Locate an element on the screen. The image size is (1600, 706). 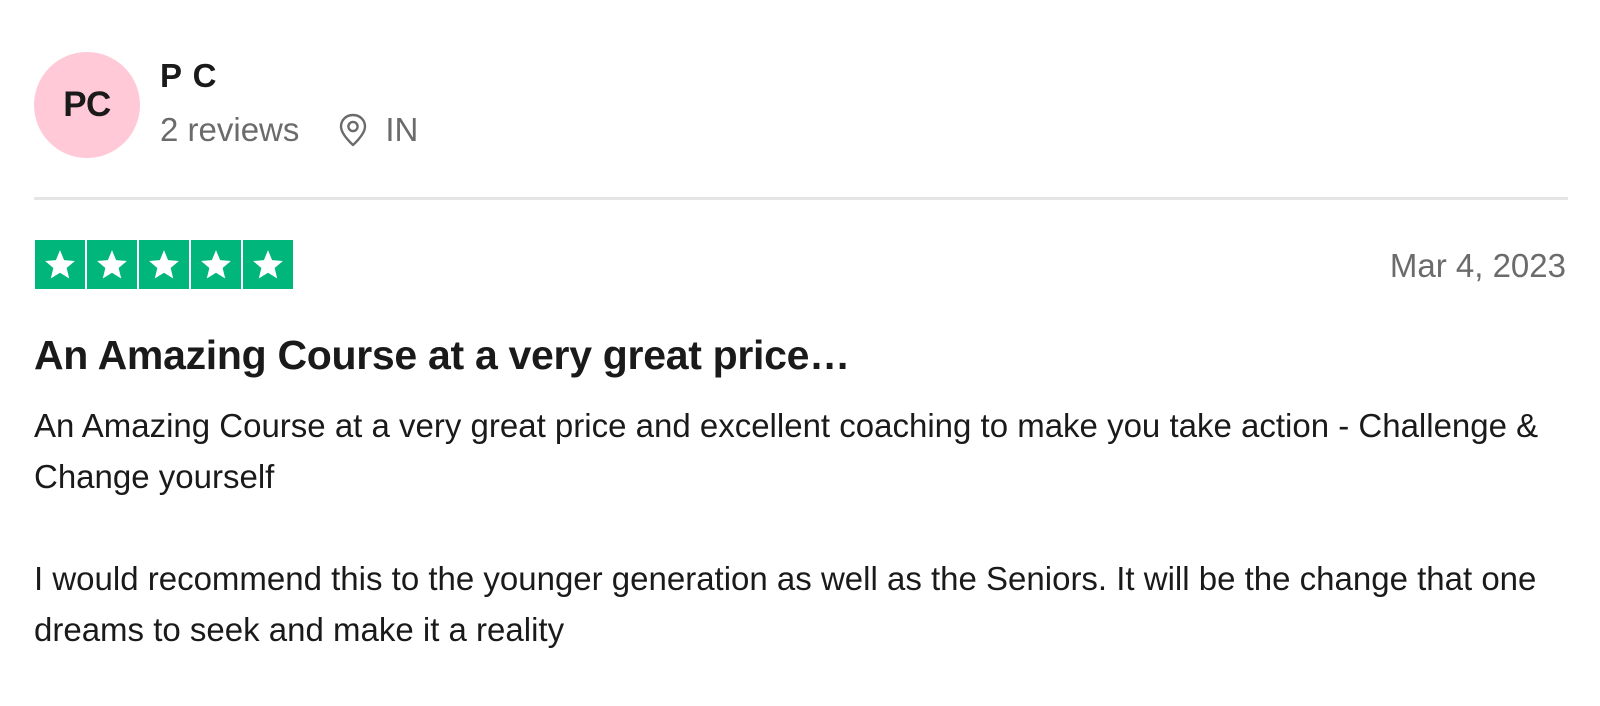
reviewer-meta: 2 reviews IN is located at coordinates (289, 130).